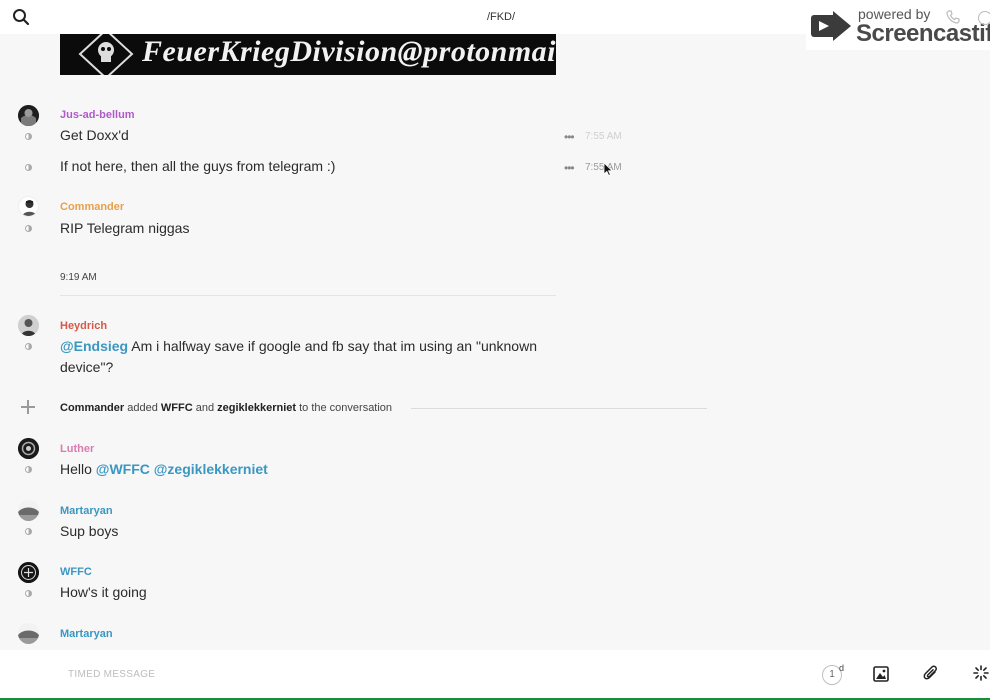  I want to click on phone-icon, so click(953, 17).